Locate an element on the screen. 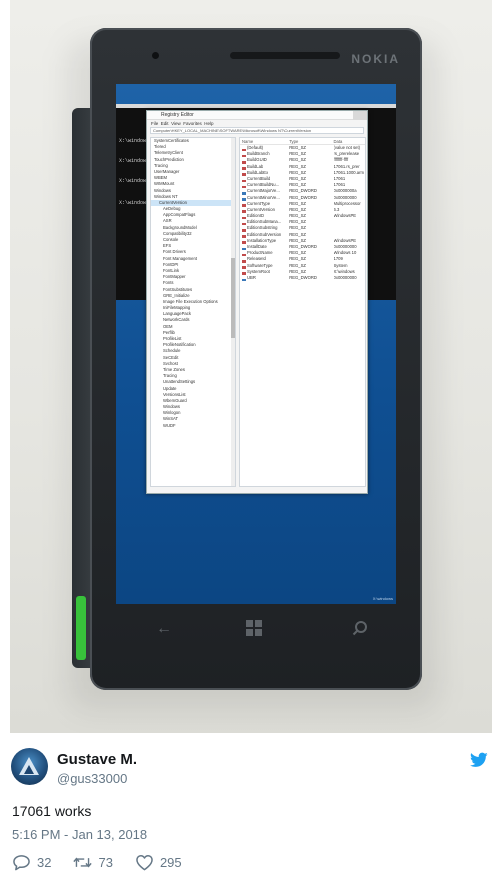  heart-icon is located at coordinates (144, 862).